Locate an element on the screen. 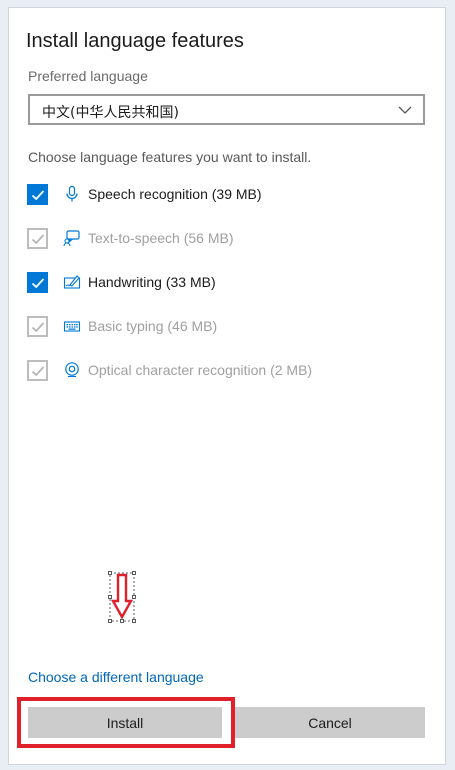  text-to-speech-label: Text-to-speech (56 MB) is located at coordinates (161, 238).